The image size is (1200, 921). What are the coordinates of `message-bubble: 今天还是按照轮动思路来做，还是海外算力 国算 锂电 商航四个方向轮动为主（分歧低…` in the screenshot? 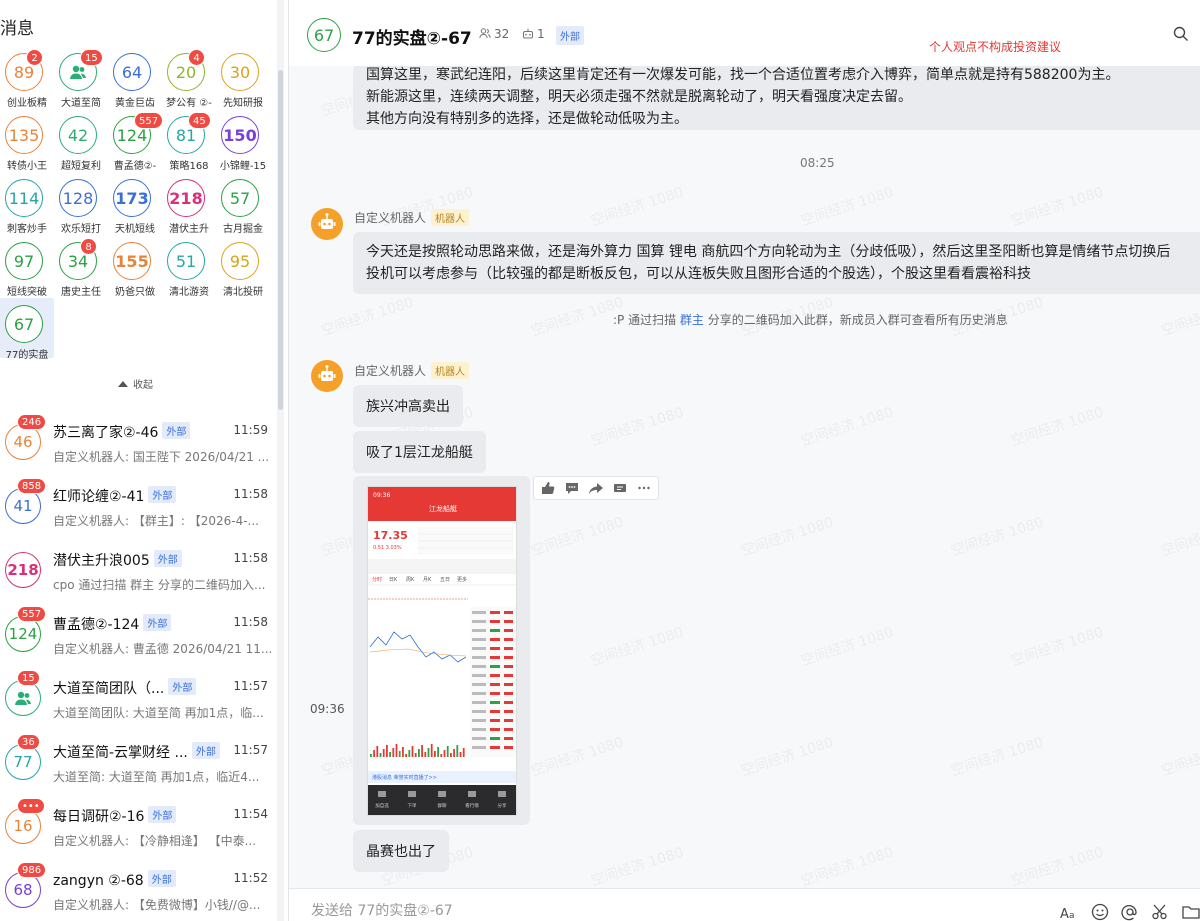 It's located at (776, 263).